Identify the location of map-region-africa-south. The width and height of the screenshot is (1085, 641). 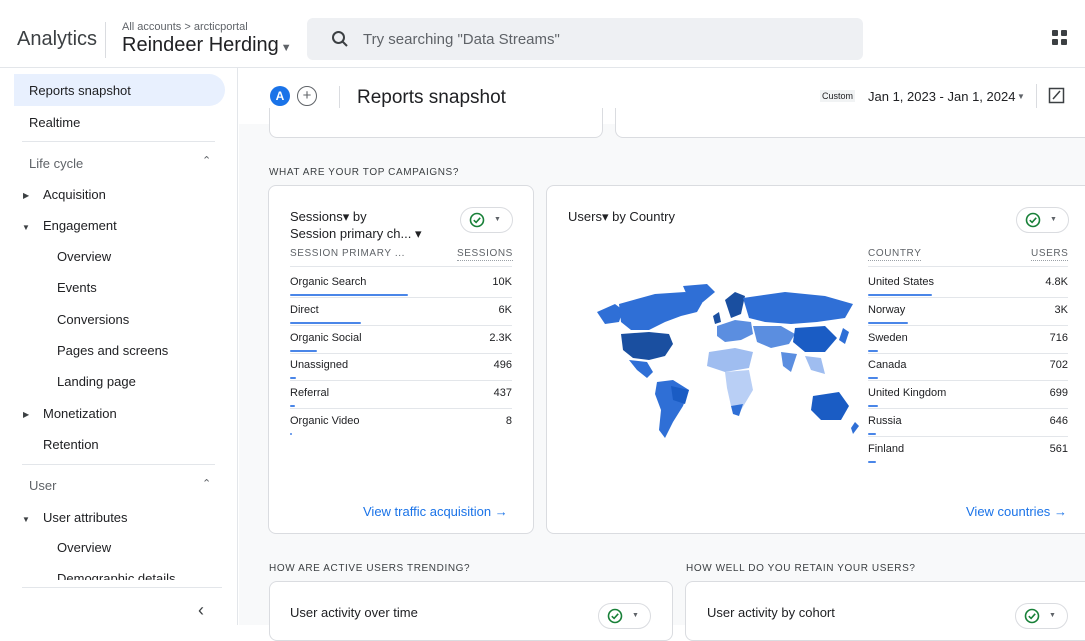
(739, 390).